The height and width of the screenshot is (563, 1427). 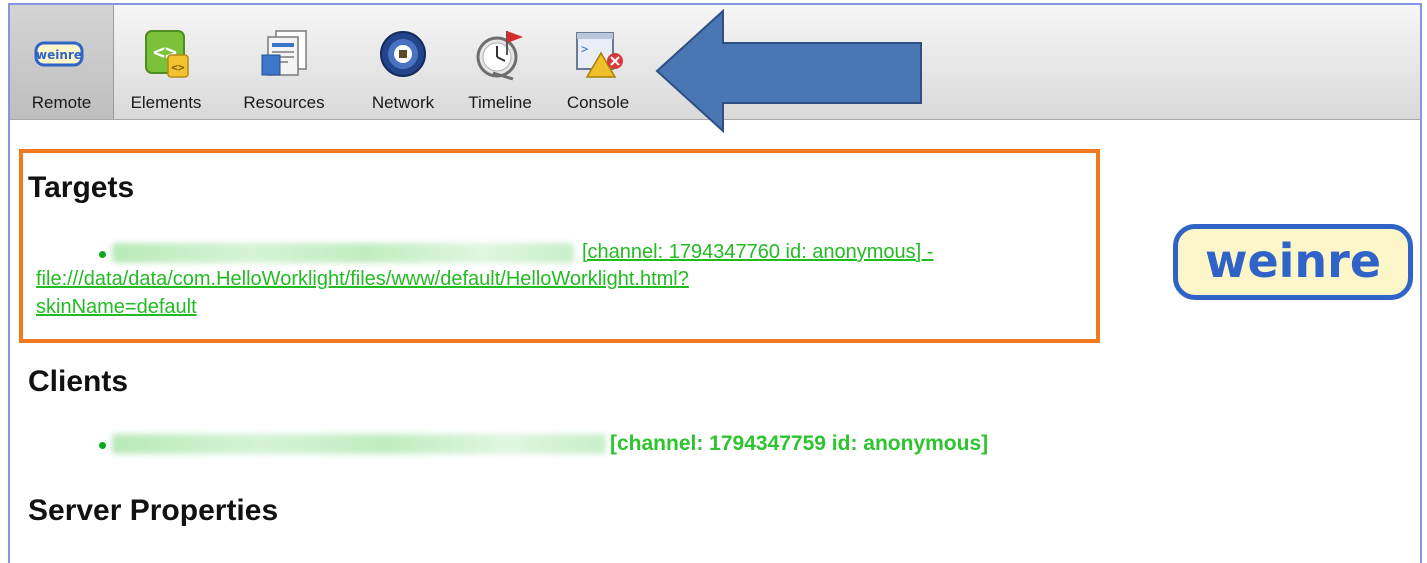 I want to click on tab-console-label: Console, so click(x=598, y=102).